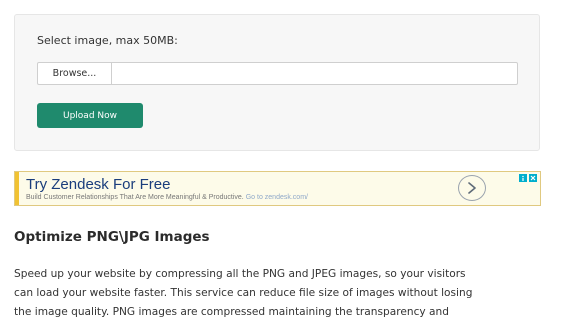  I want to click on ad-accent-bar, so click(17, 188).